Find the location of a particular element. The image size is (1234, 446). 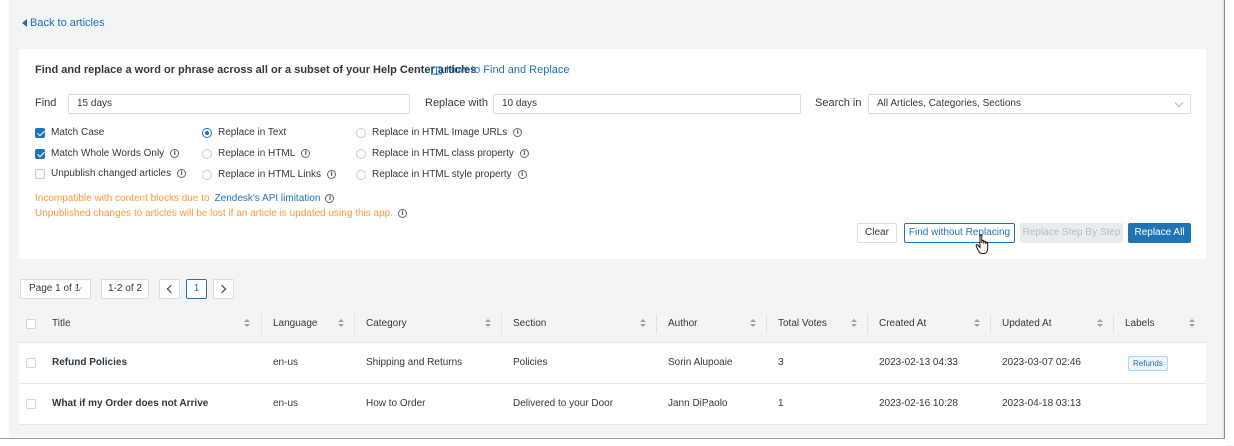

col-language: Language is located at coordinates (295, 323).